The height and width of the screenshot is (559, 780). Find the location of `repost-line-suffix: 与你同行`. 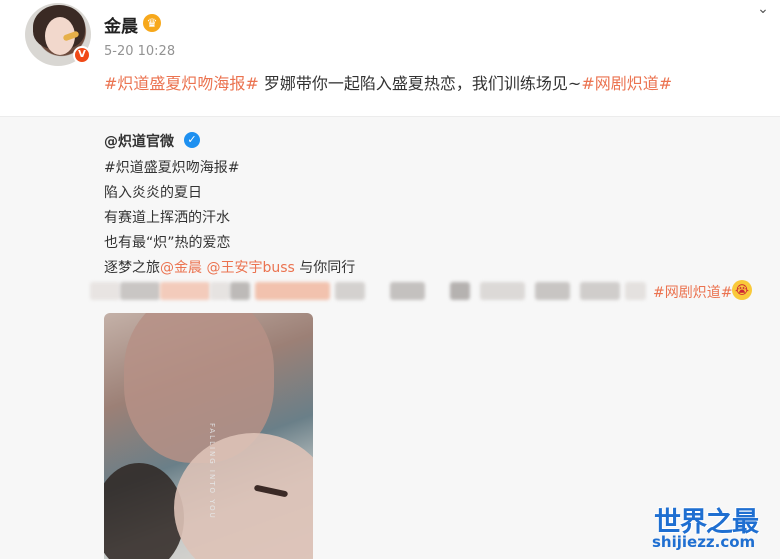

repost-line-suffix: 与你同行 is located at coordinates (325, 268).